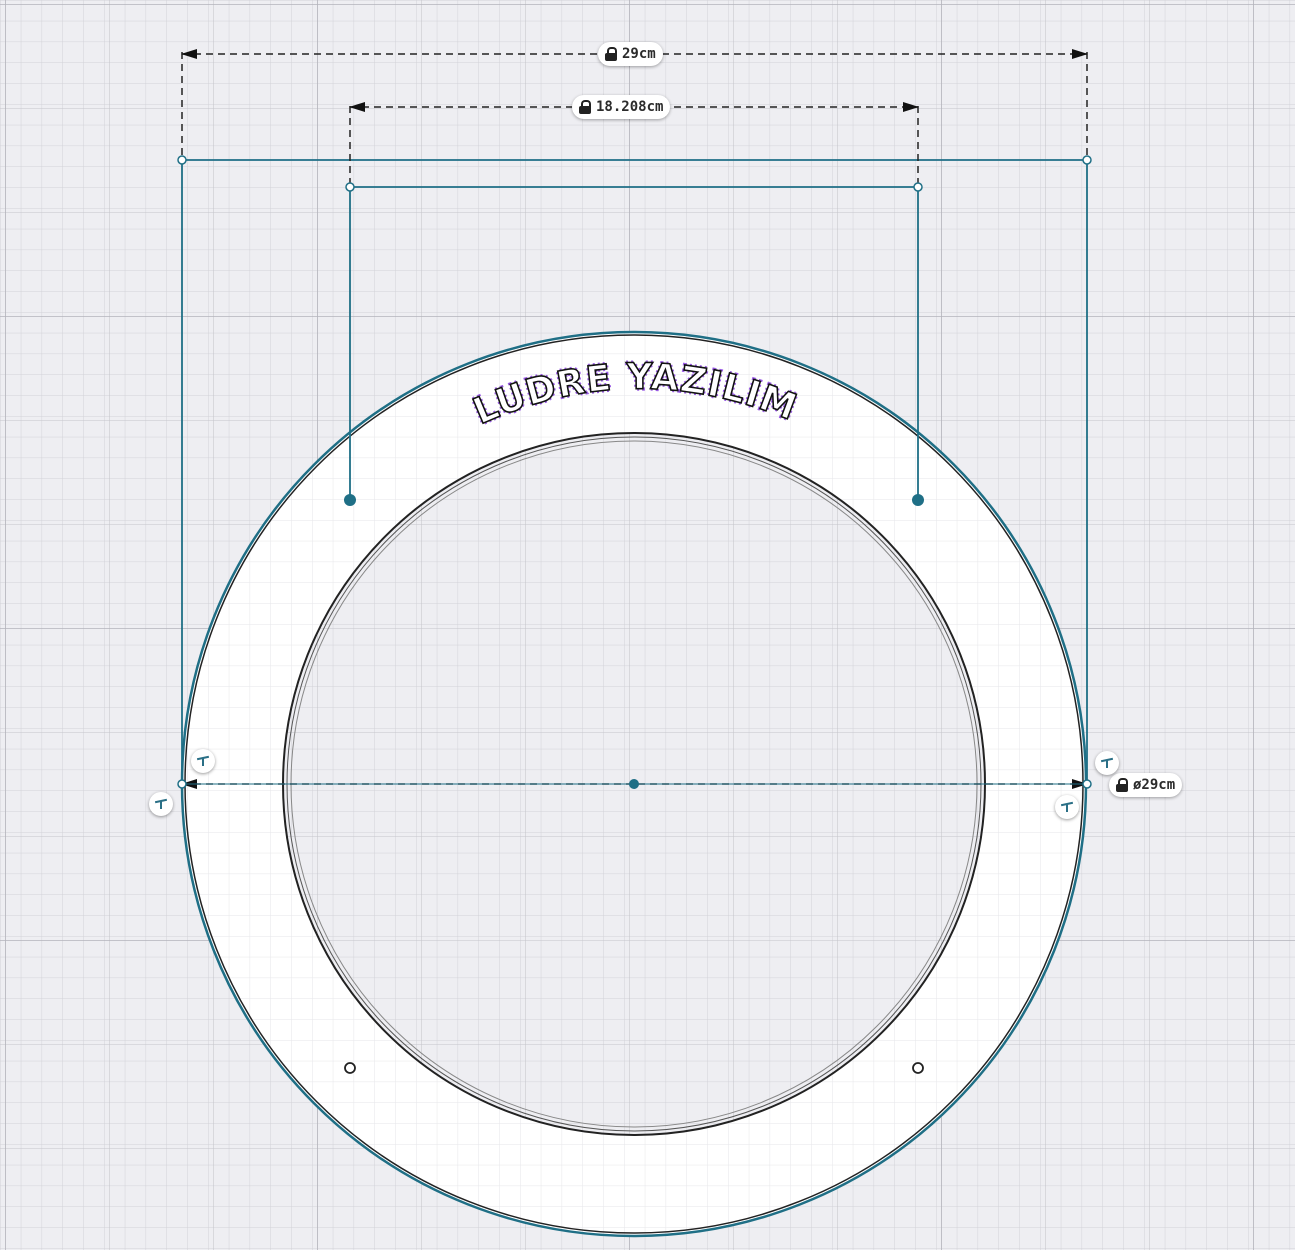  Describe the element at coordinates (350, 187) in the screenshot. I see `inner-frame-anchor-top-left` at that location.